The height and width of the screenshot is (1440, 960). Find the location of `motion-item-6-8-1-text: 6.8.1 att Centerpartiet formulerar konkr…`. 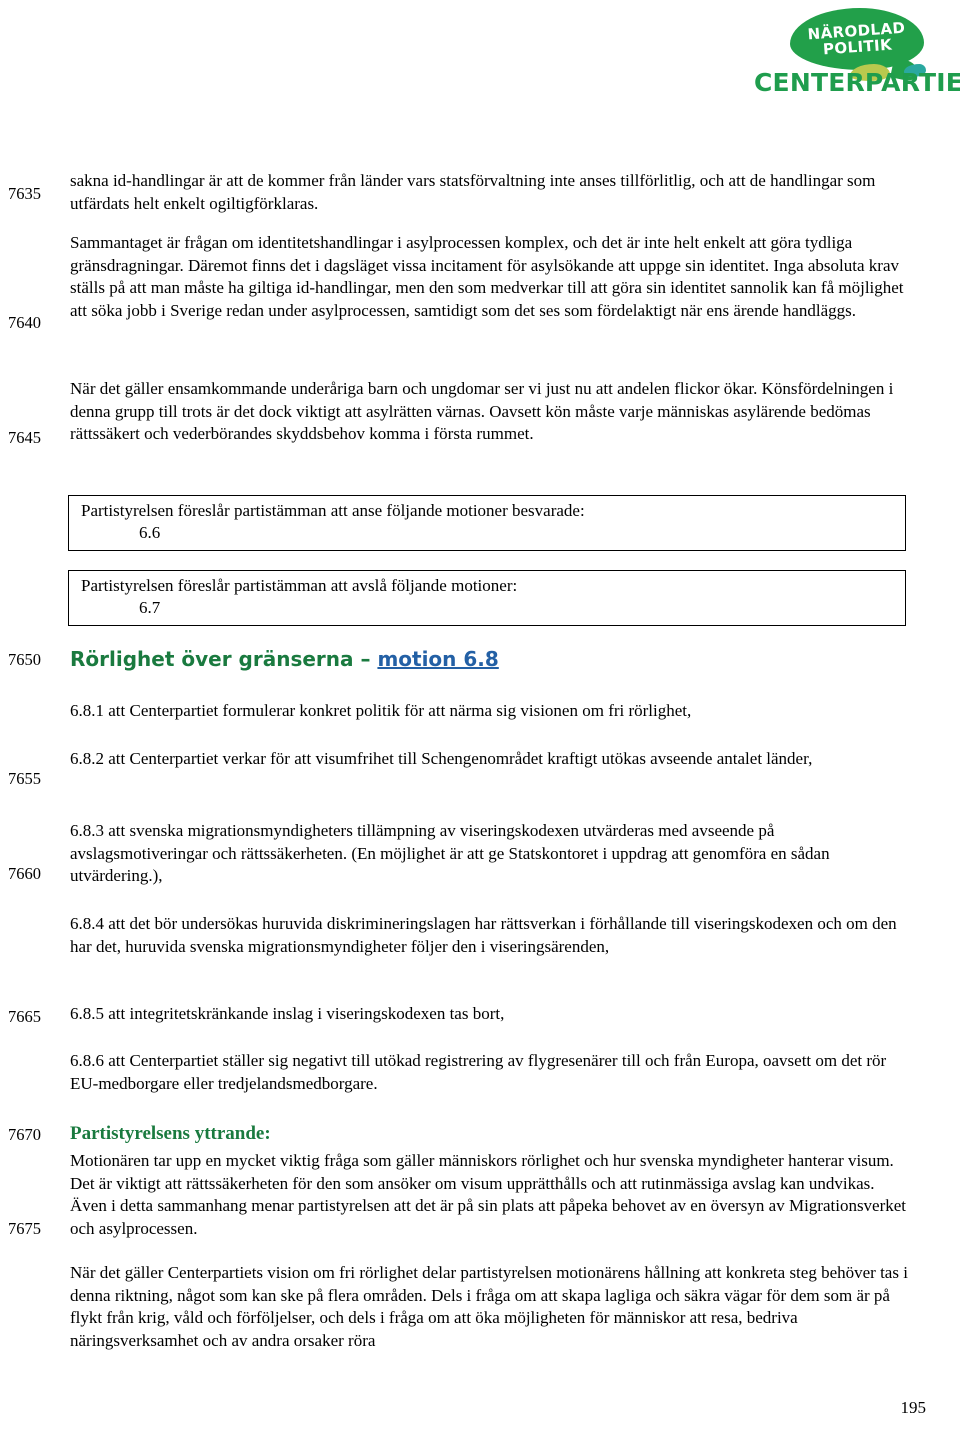

motion-item-6-8-1-text: 6.8.1 att Centerpartiet formulerar konkr… is located at coordinates (381, 710).